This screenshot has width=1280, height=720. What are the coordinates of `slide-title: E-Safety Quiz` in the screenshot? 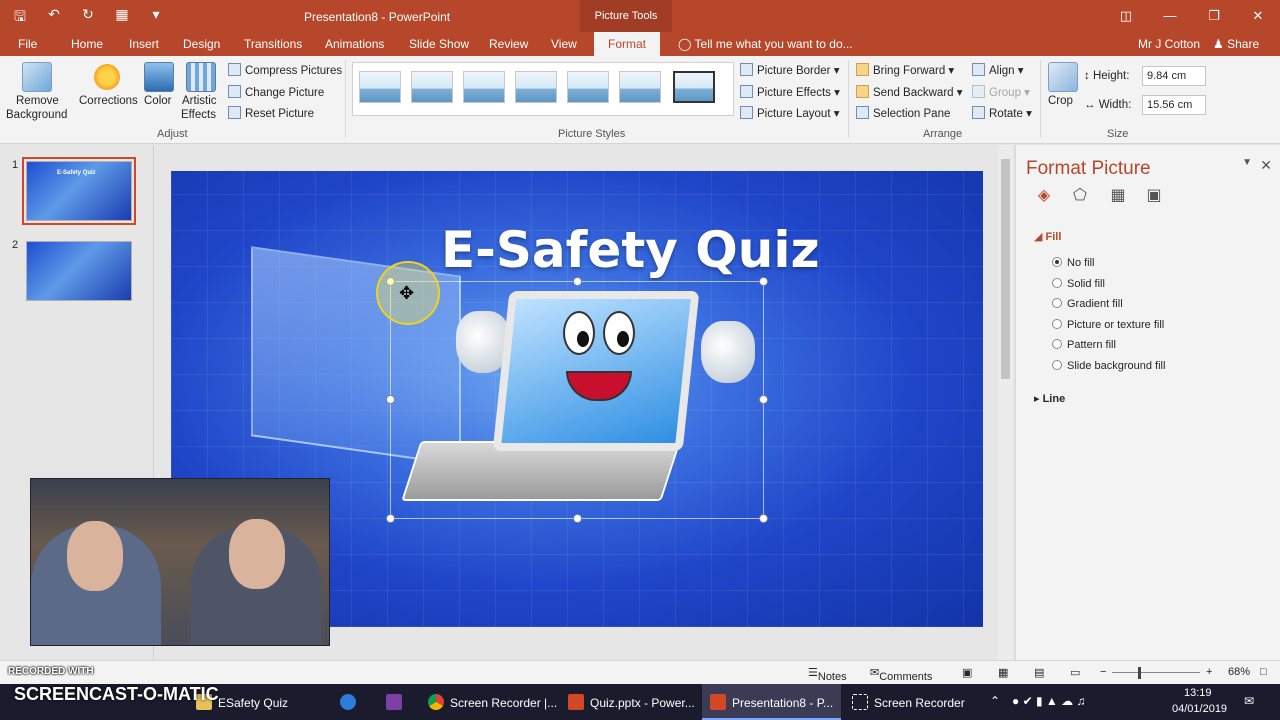 It's located at (630, 250).